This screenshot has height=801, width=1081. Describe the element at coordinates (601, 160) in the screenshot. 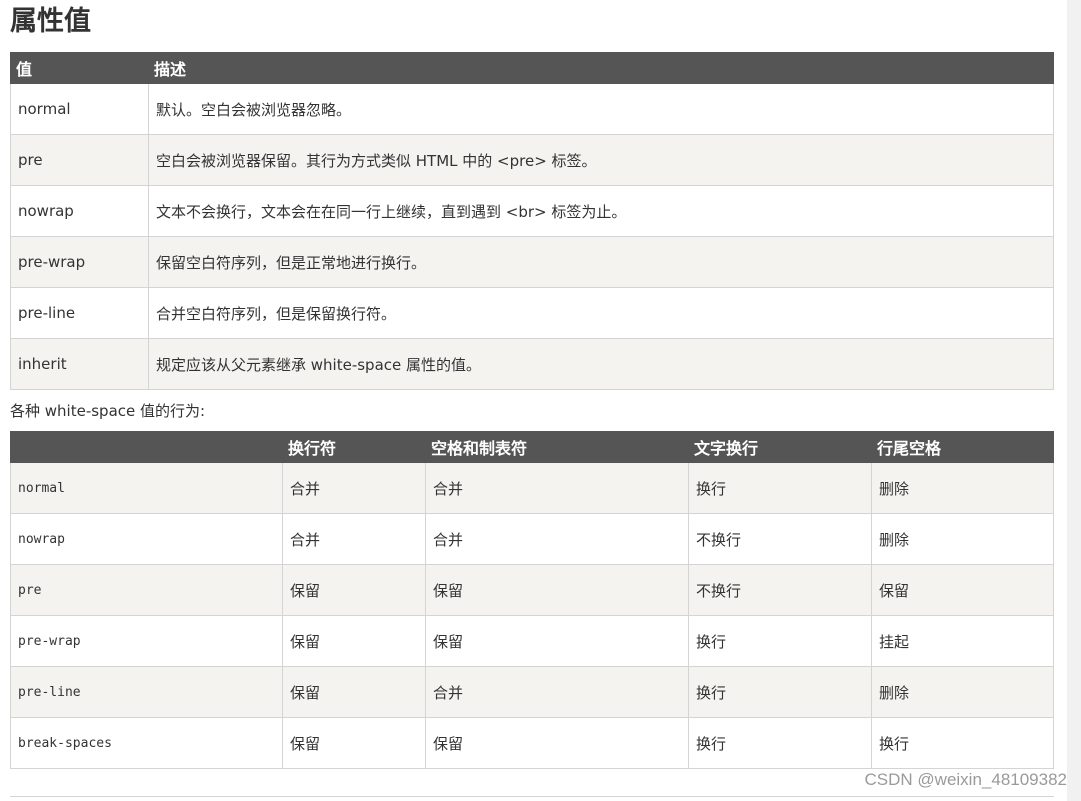

I see `description-cell: 空白会被浏览器保留。其行为方式类似 HTML 中的 <pre> 标签。` at that location.